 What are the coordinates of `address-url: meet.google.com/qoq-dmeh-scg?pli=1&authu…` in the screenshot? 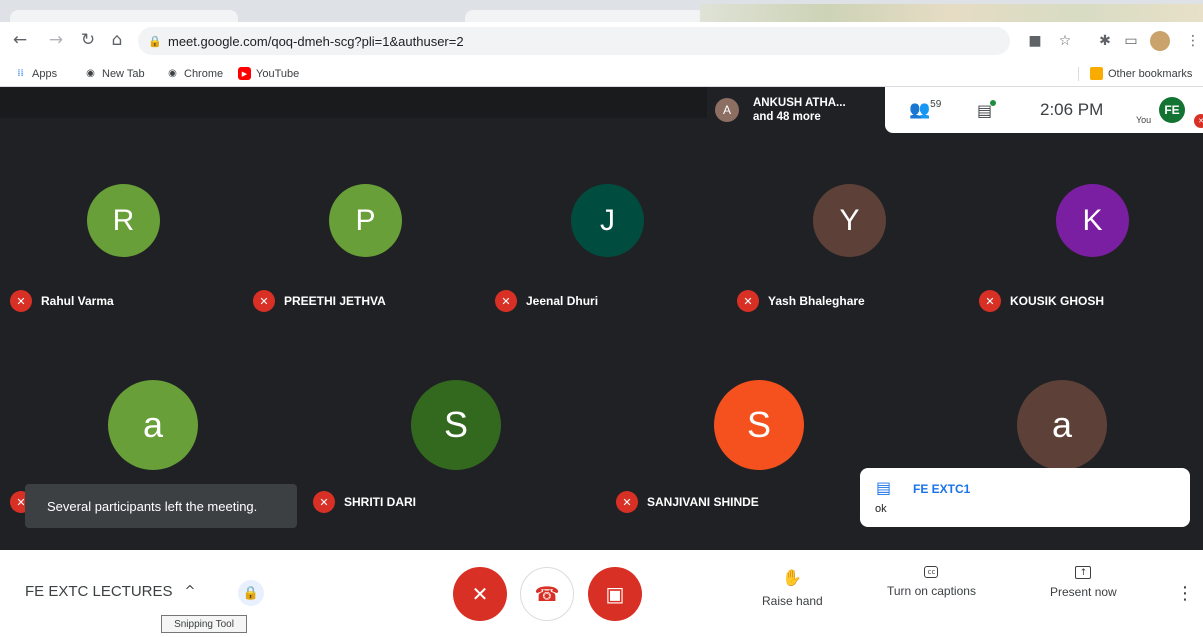 It's located at (316, 41).